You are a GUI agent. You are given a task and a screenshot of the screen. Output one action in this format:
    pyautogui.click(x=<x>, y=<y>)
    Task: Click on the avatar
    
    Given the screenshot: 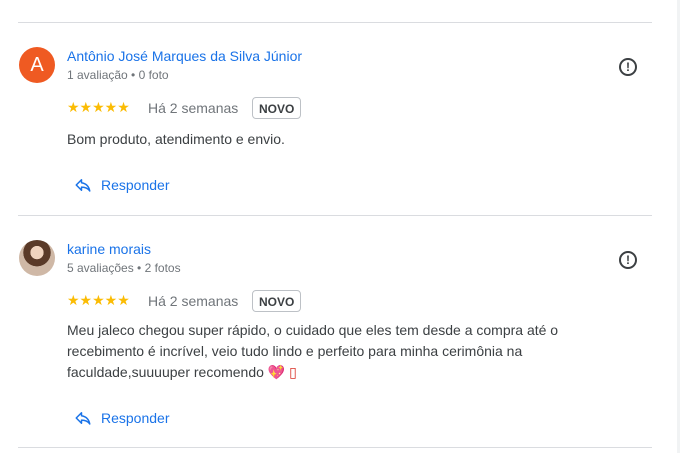 What is the action you would take?
    pyautogui.click(x=37, y=258)
    